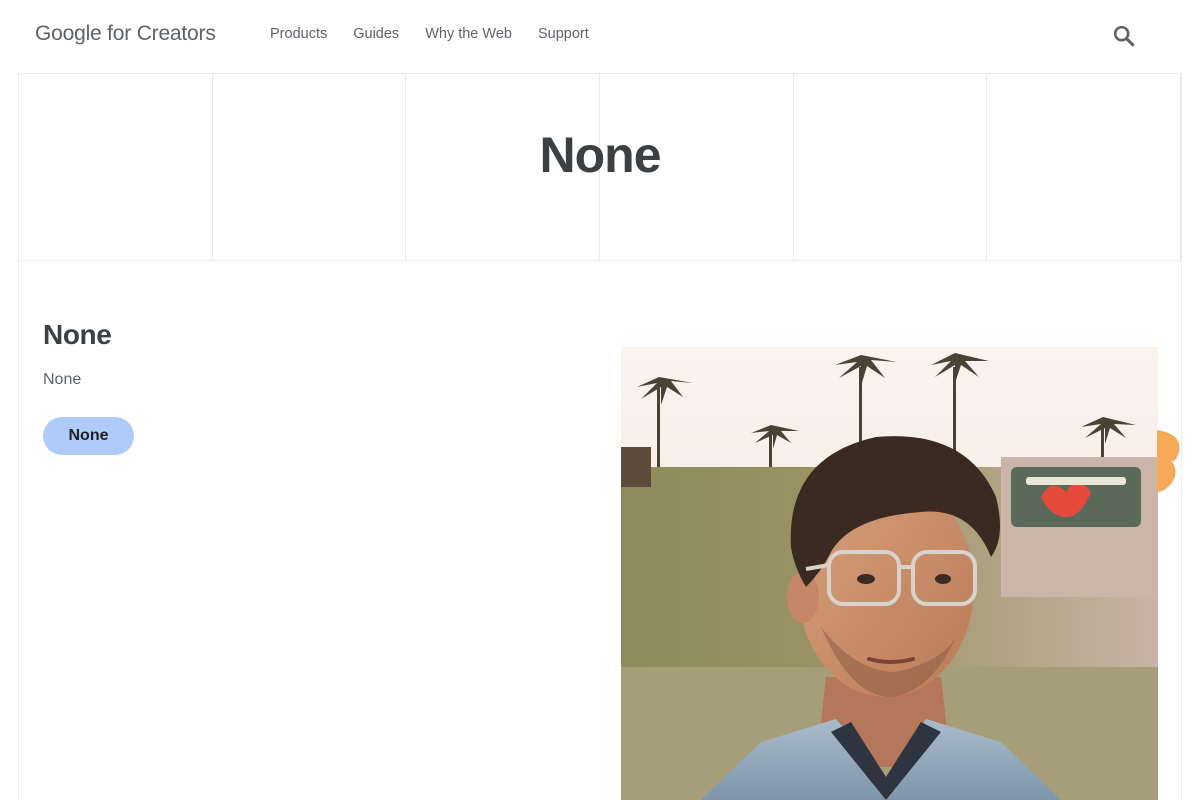  I want to click on section-description: None, so click(62, 379).